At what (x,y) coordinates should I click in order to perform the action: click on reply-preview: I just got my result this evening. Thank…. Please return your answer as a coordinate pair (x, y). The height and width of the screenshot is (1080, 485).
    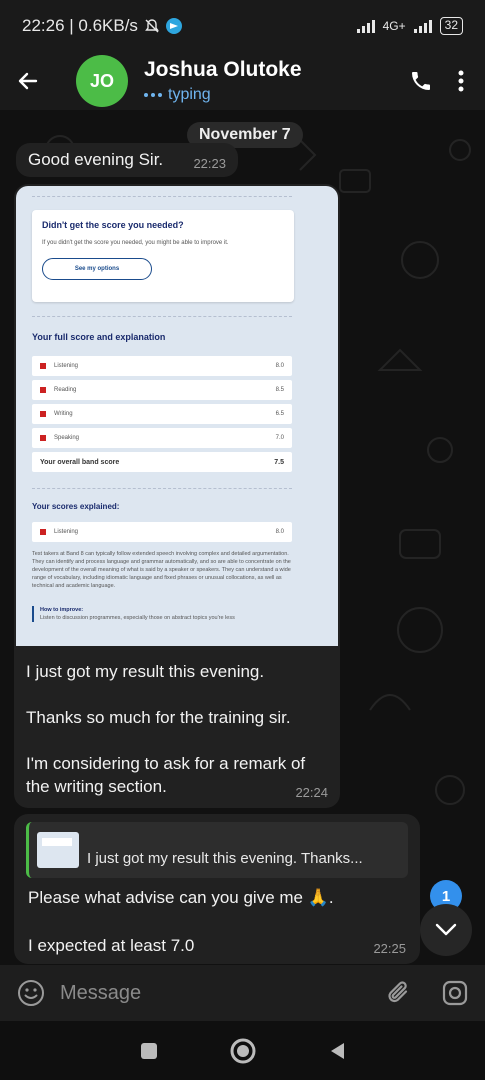
    Looking at the image, I should click on (217, 850).